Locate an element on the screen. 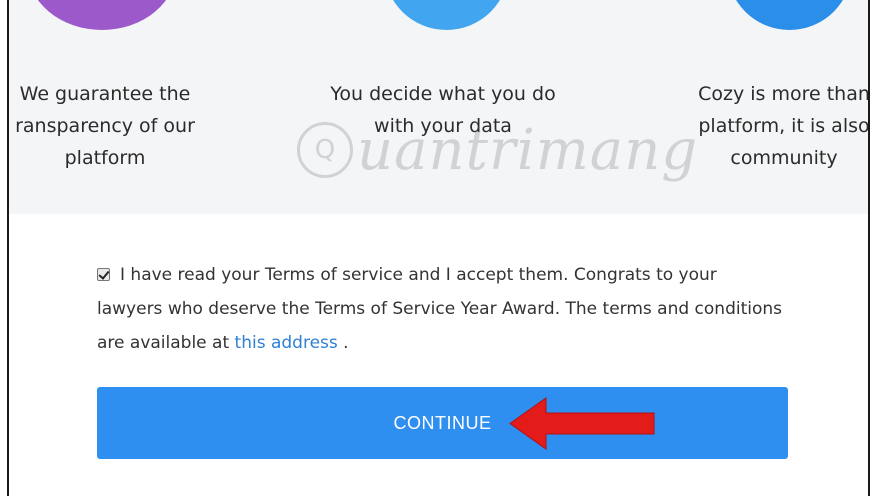  continue-button: CONTINUE is located at coordinates (442, 423).